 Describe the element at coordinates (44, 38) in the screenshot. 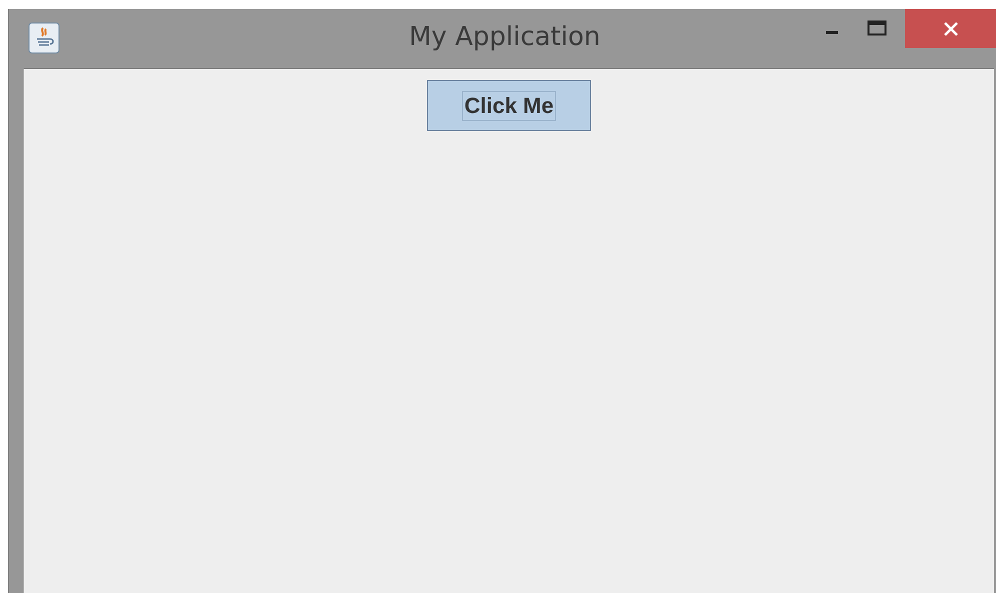

I see `coffee-cup-icon` at that location.